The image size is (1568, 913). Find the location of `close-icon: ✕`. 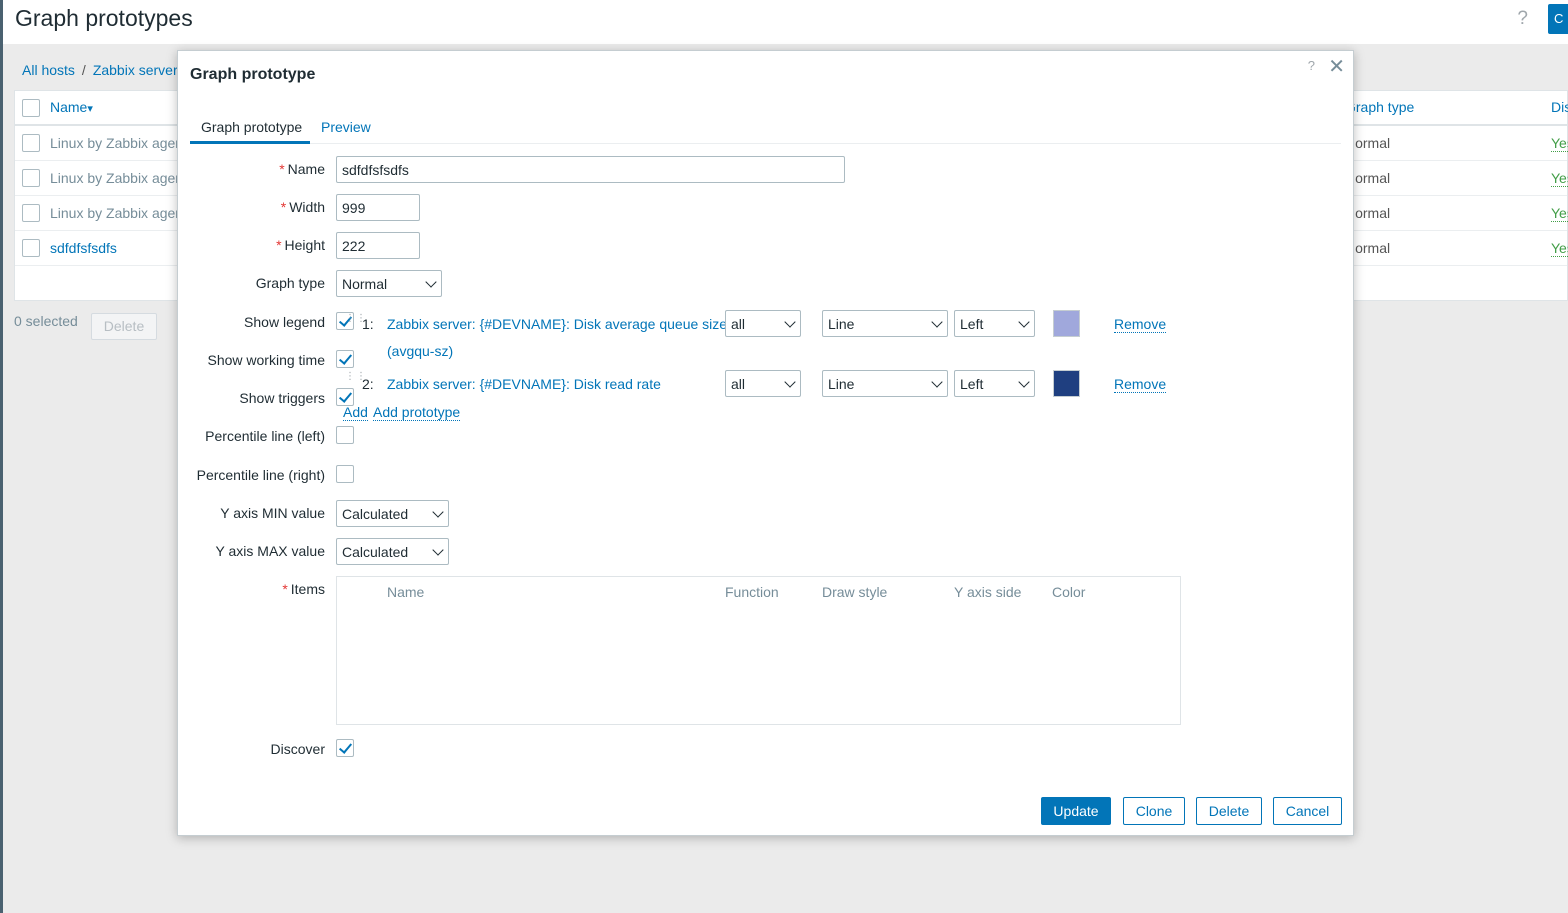

close-icon: ✕ is located at coordinates (1336, 66).